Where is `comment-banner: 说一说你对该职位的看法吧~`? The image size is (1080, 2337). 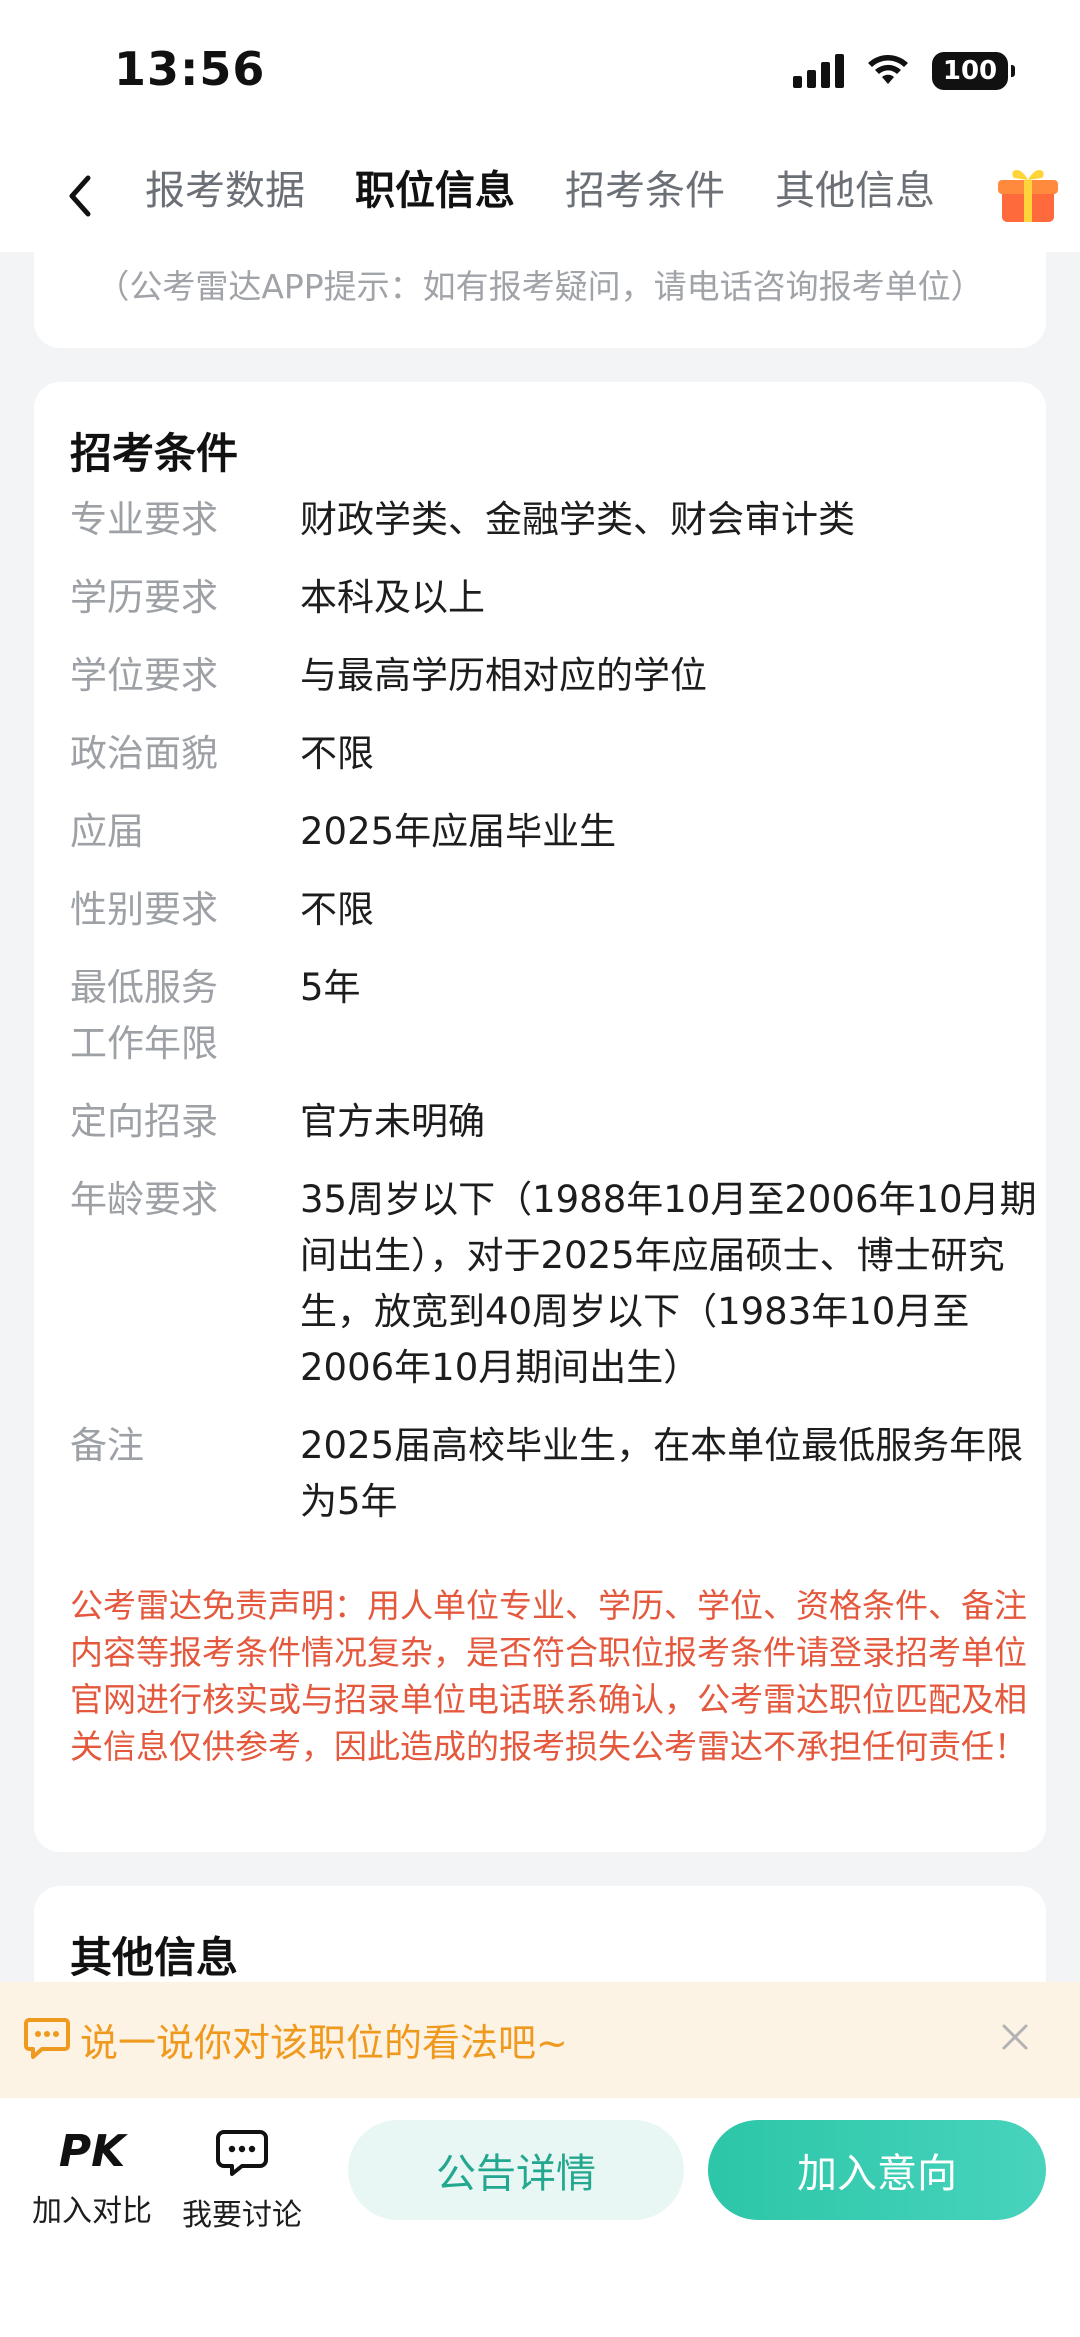 comment-banner: 说一说你对该职位的看法吧~ is located at coordinates (540, 2040).